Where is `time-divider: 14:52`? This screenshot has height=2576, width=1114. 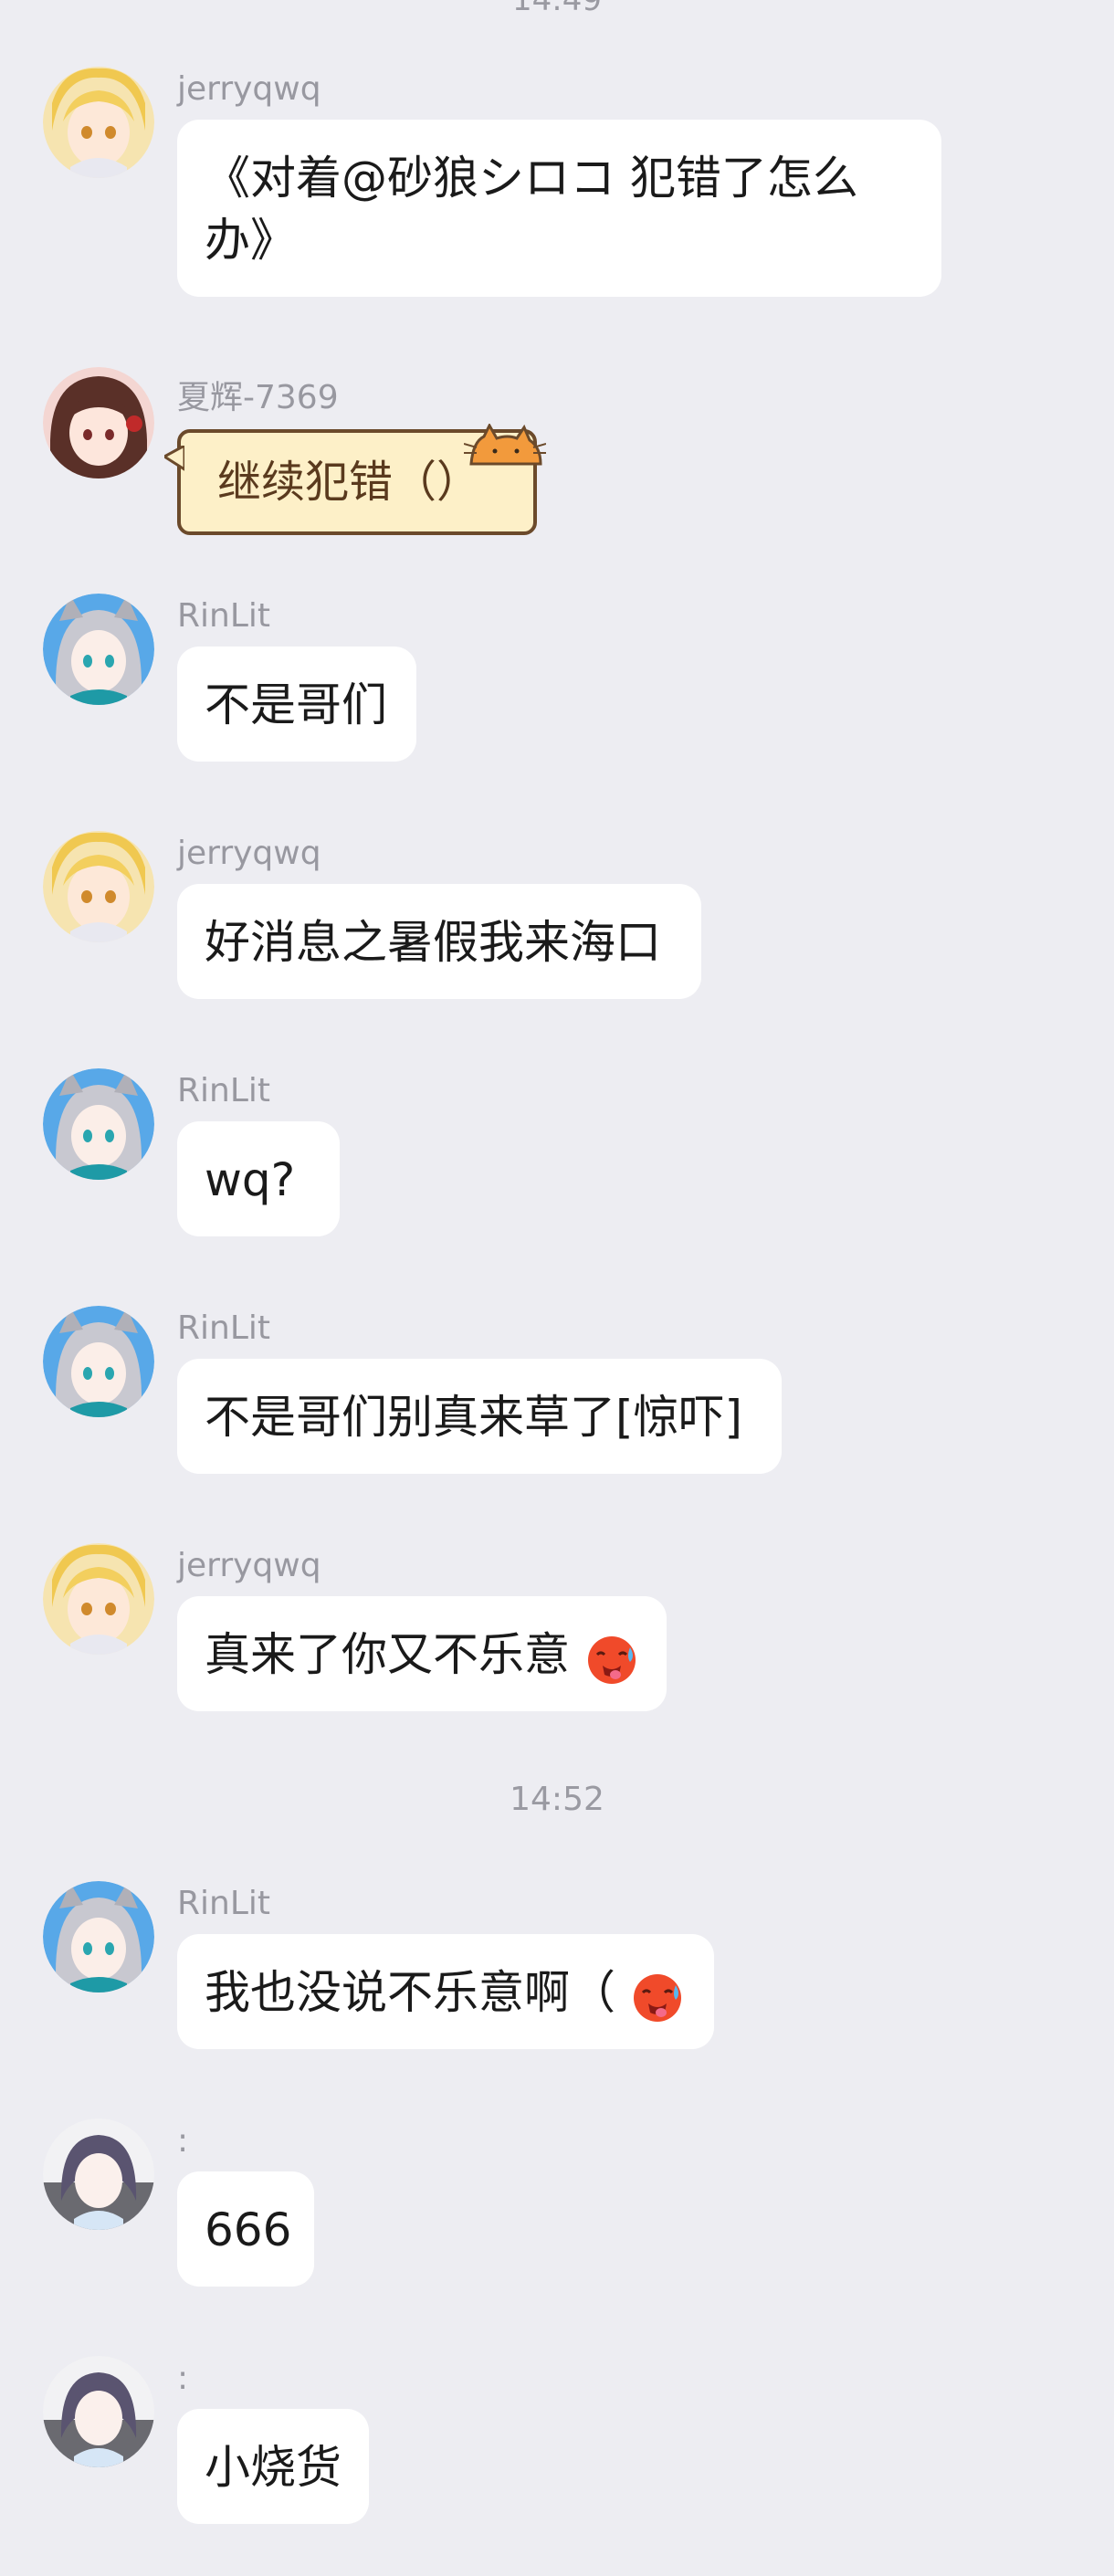
time-divider: 14:52 is located at coordinates (557, 1799).